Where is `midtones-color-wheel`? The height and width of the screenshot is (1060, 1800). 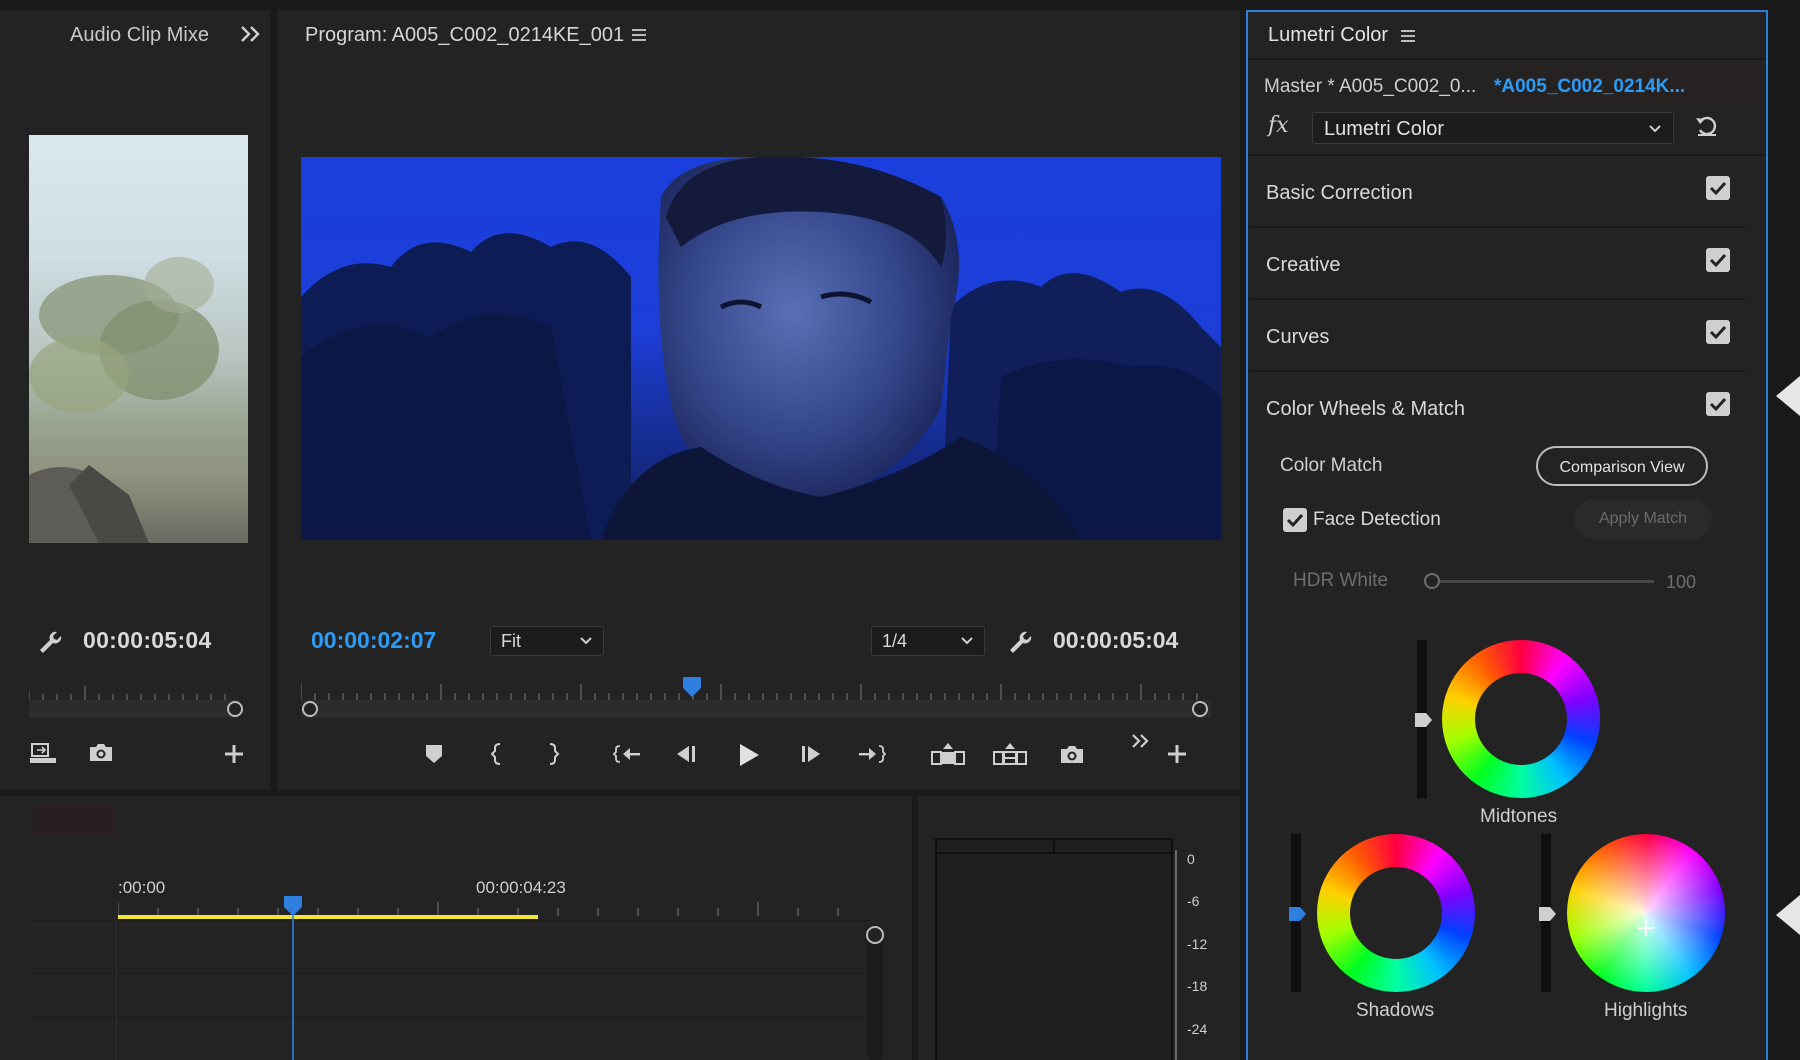
midtones-color-wheel is located at coordinates (1521, 719).